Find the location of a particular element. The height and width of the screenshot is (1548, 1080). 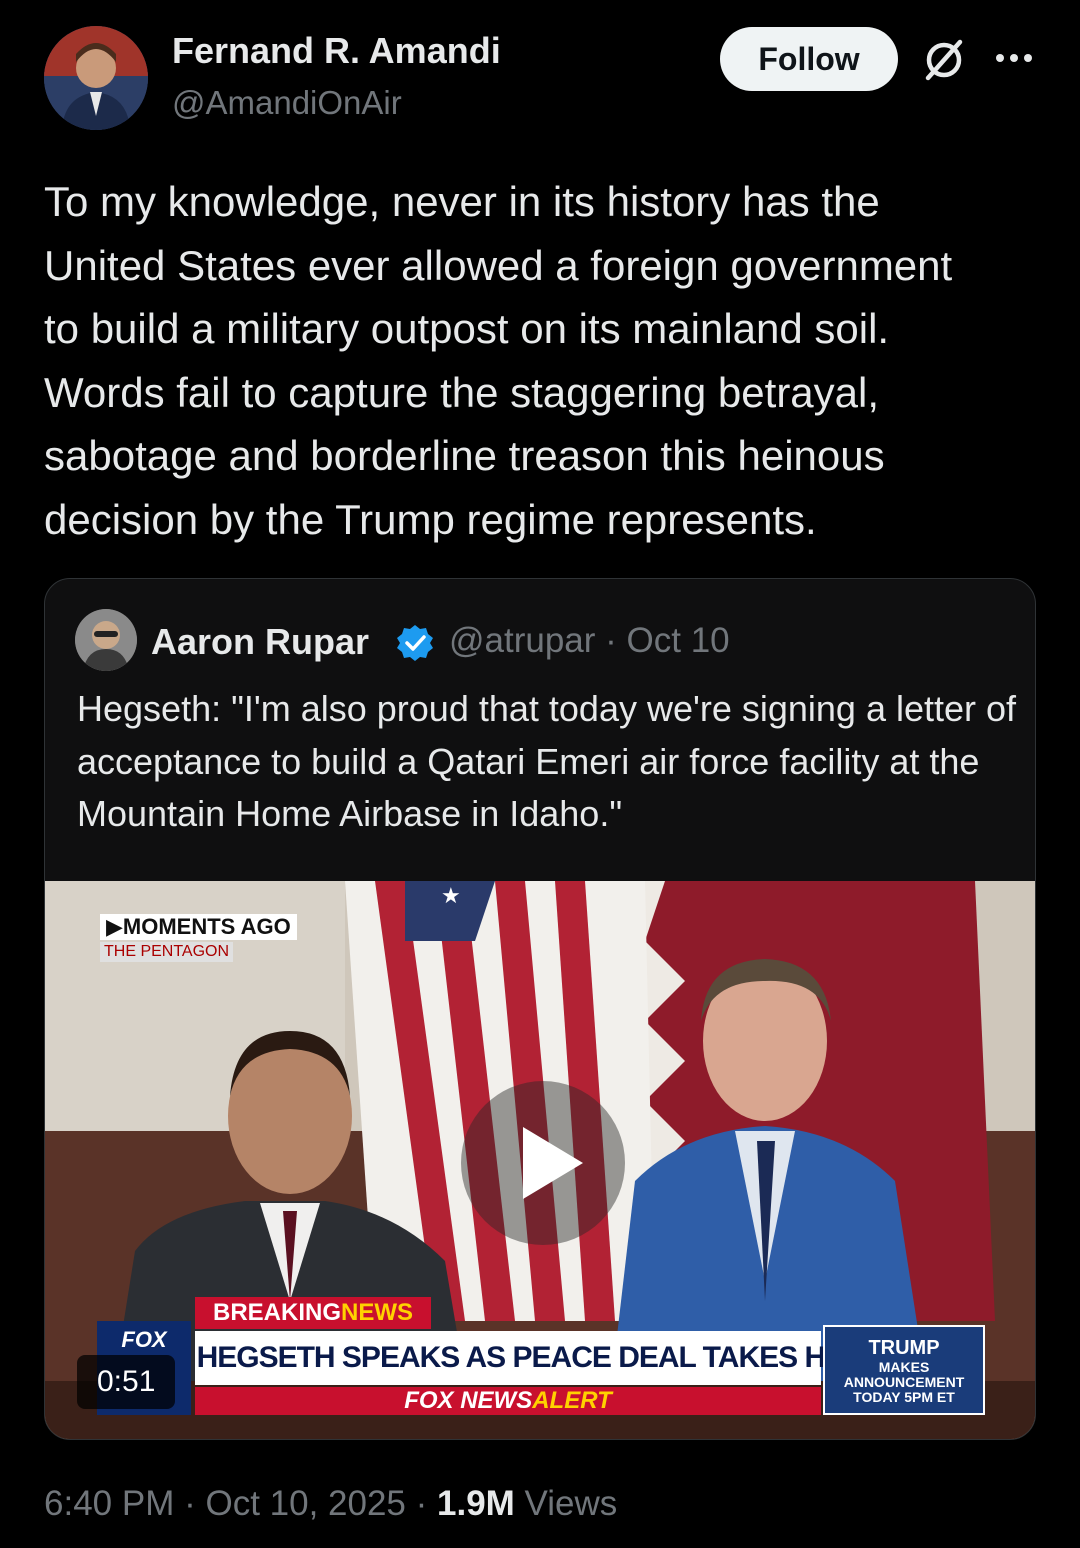

tweet-time: 6:40 PM is located at coordinates (109, 1503).